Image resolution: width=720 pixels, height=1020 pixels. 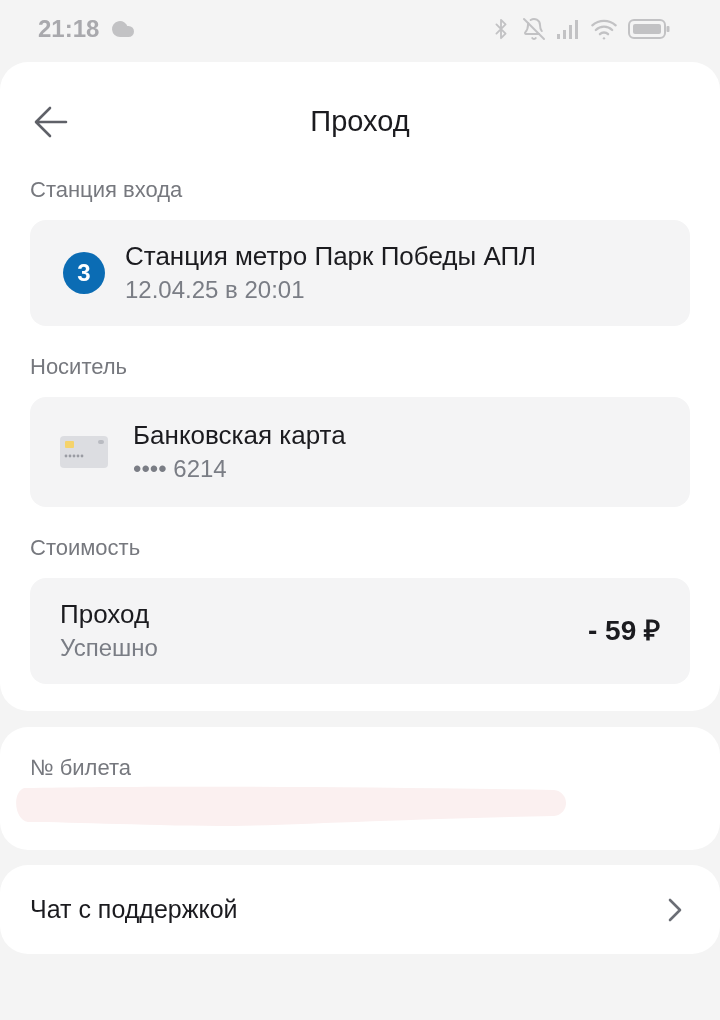 I want to click on chevron-right-icon, so click(x=675, y=909).